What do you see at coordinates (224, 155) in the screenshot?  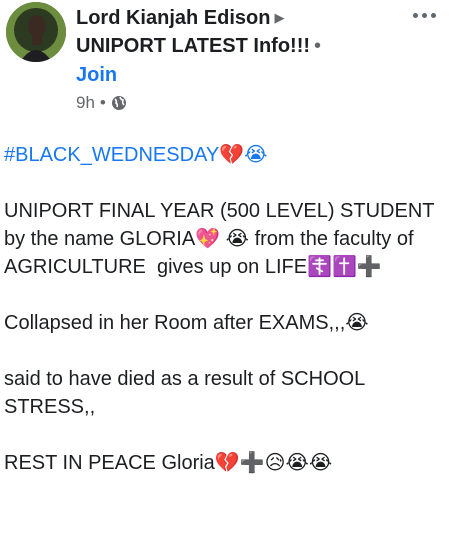 I see `hashtag-link: #BLACK_WEDNESDAY💔😭` at bounding box center [224, 155].